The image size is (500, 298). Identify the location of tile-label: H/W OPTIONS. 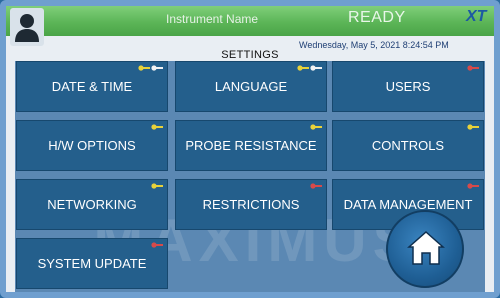
(92, 145).